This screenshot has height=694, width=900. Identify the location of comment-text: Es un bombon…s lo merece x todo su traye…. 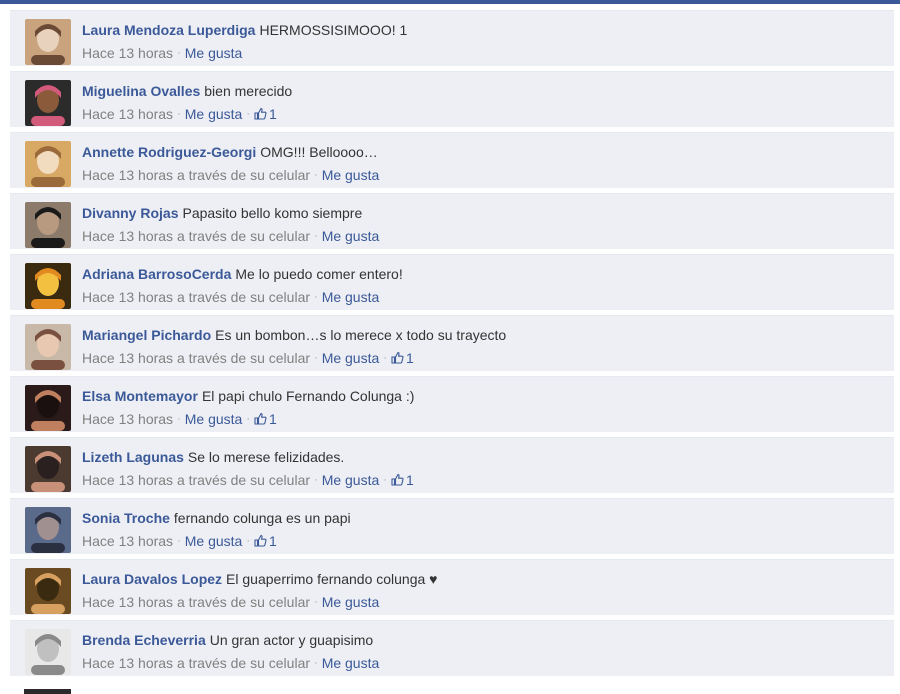
(361, 335).